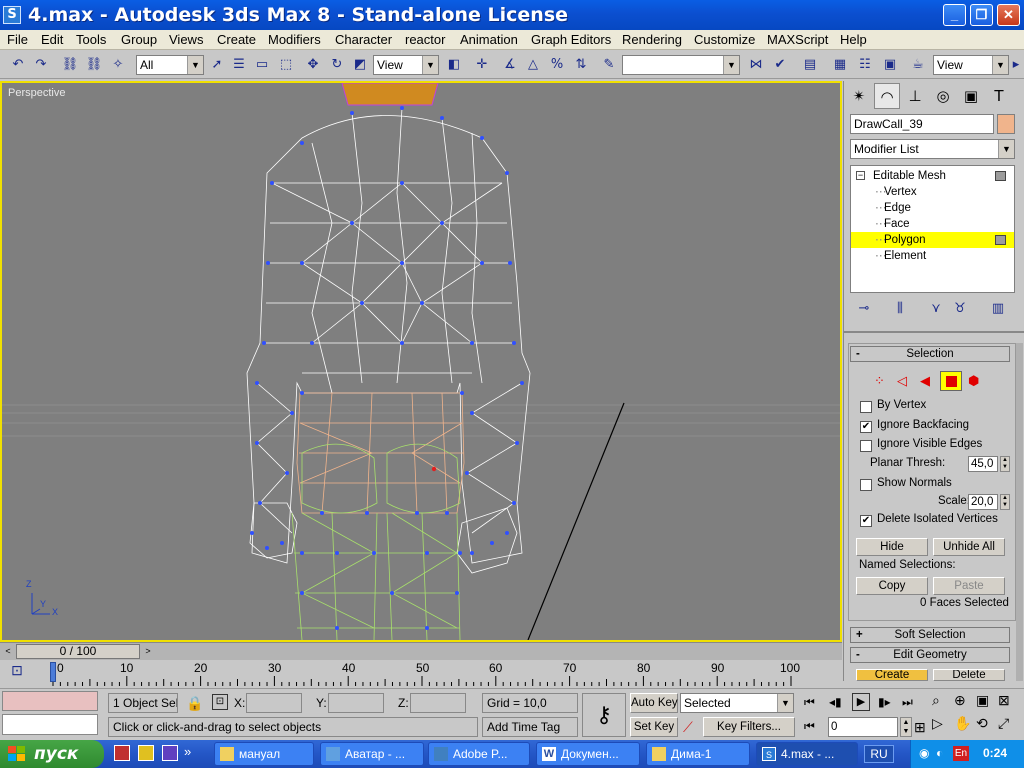  What do you see at coordinates (906, 727) in the screenshot?
I see `spinner-arrows-icon: ▲ ▼` at bounding box center [906, 727].